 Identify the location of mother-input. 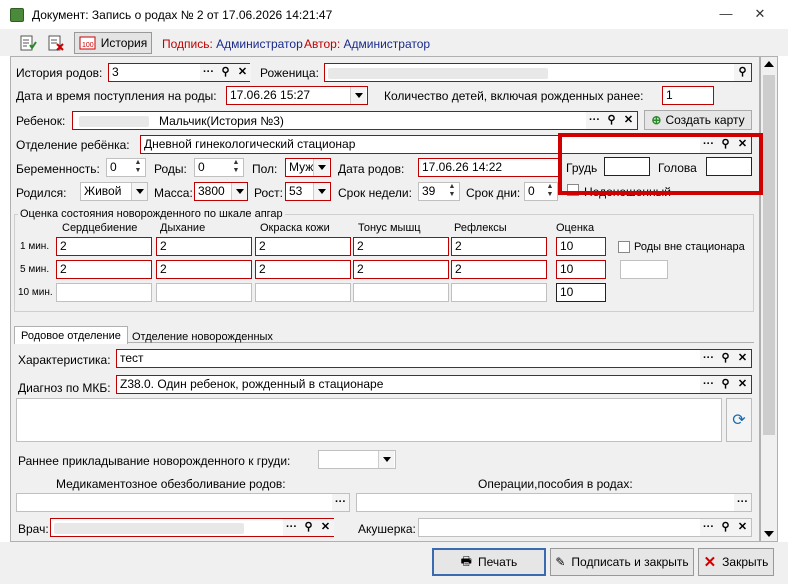
(538, 72).